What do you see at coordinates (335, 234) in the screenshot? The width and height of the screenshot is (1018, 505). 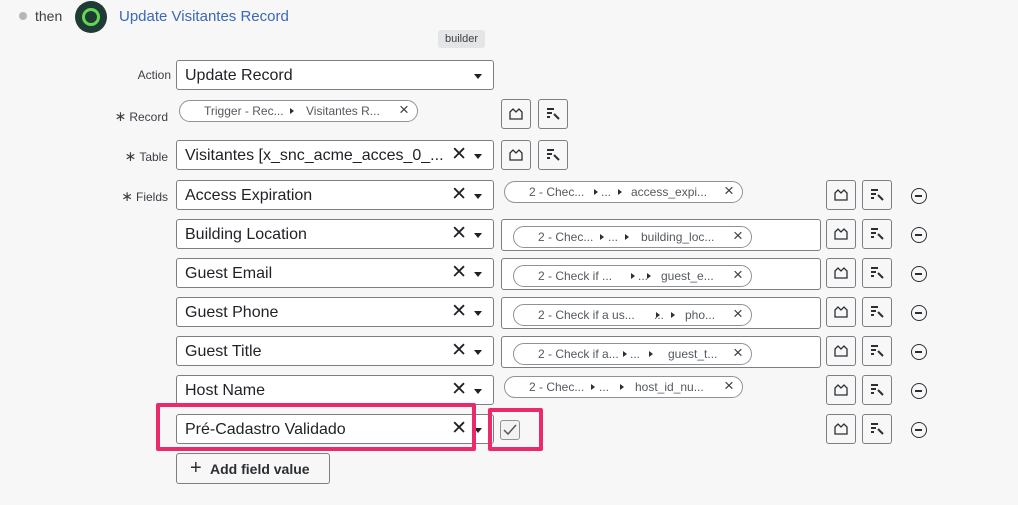 I see `field-select: Building Location ✕` at bounding box center [335, 234].